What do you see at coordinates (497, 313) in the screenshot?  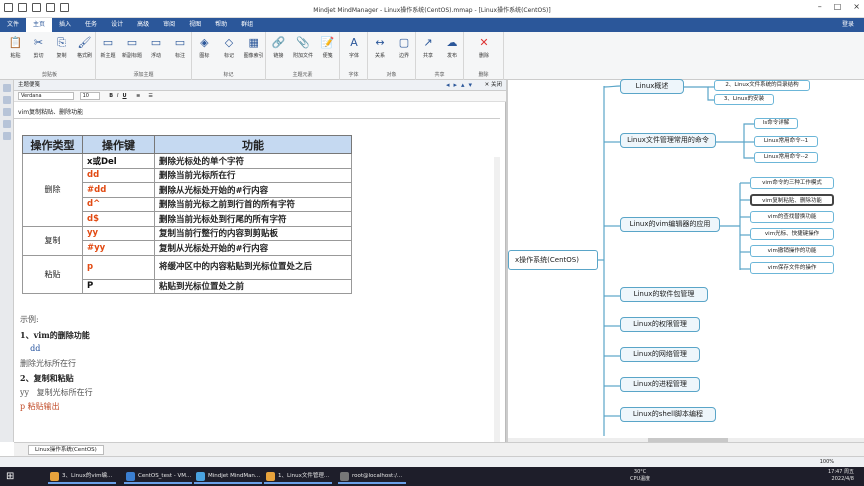 I see `vertical-scrollbar` at bounding box center [497, 313].